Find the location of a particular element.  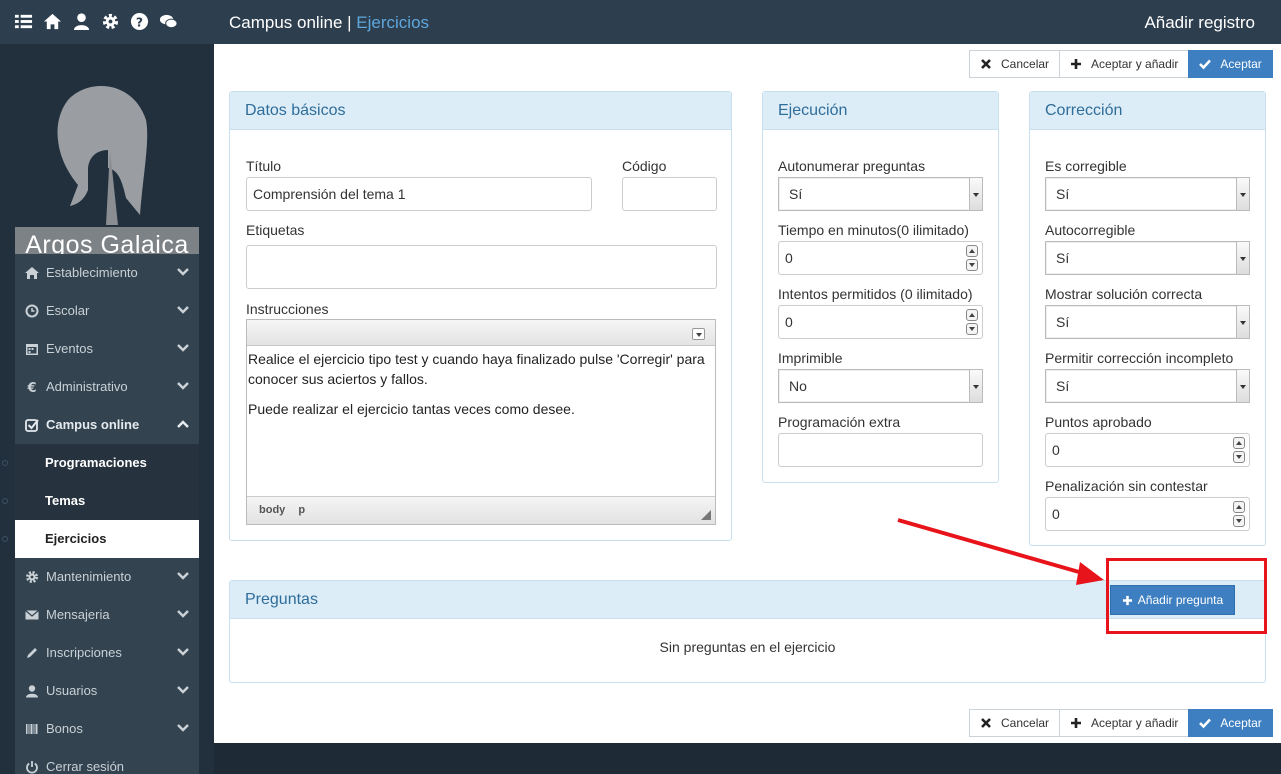

sidebar-item-escolar: Escolar is located at coordinates (107, 311).